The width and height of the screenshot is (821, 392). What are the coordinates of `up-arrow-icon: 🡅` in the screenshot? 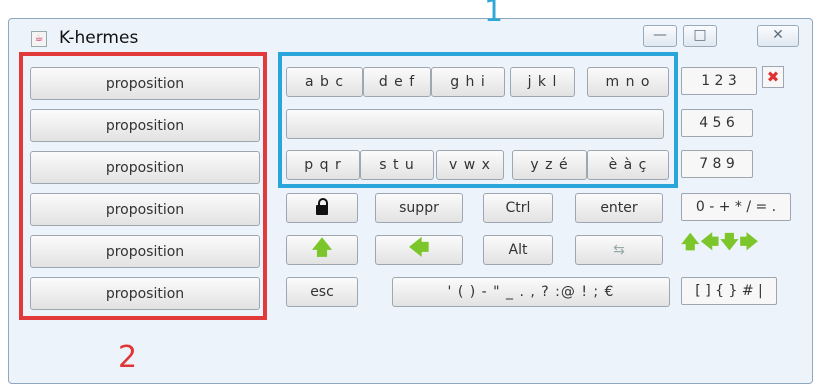 It's located at (322, 247).